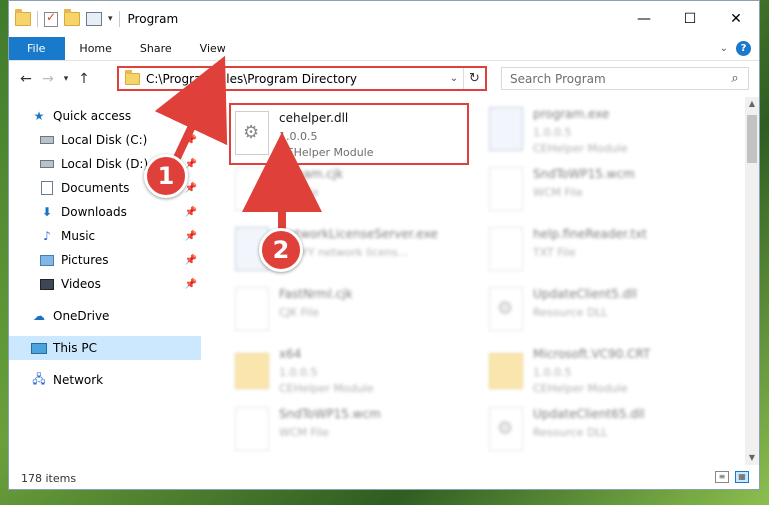 The width and height of the screenshot is (769, 505). Describe the element at coordinates (454, 78) in the screenshot. I see `address-dropdown-icon: ⌄` at that location.